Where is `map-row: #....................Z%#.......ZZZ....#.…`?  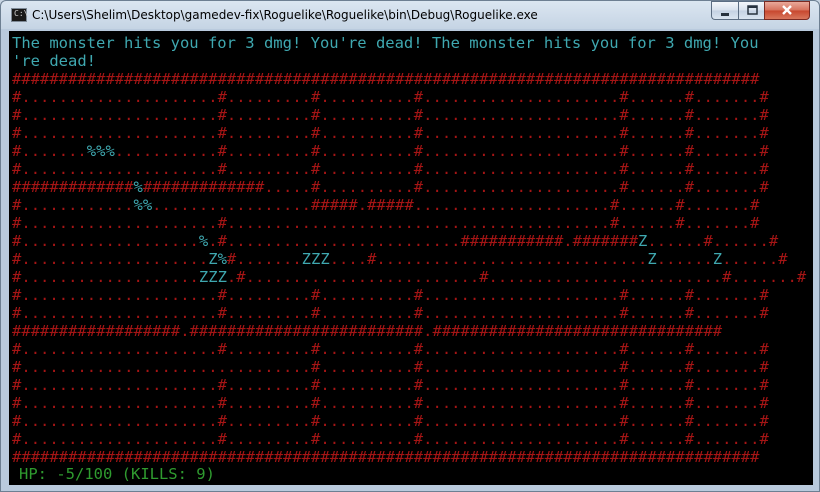
map-row: #....................Z%#.......ZZZ....#.… is located at coordinates (400, 259).